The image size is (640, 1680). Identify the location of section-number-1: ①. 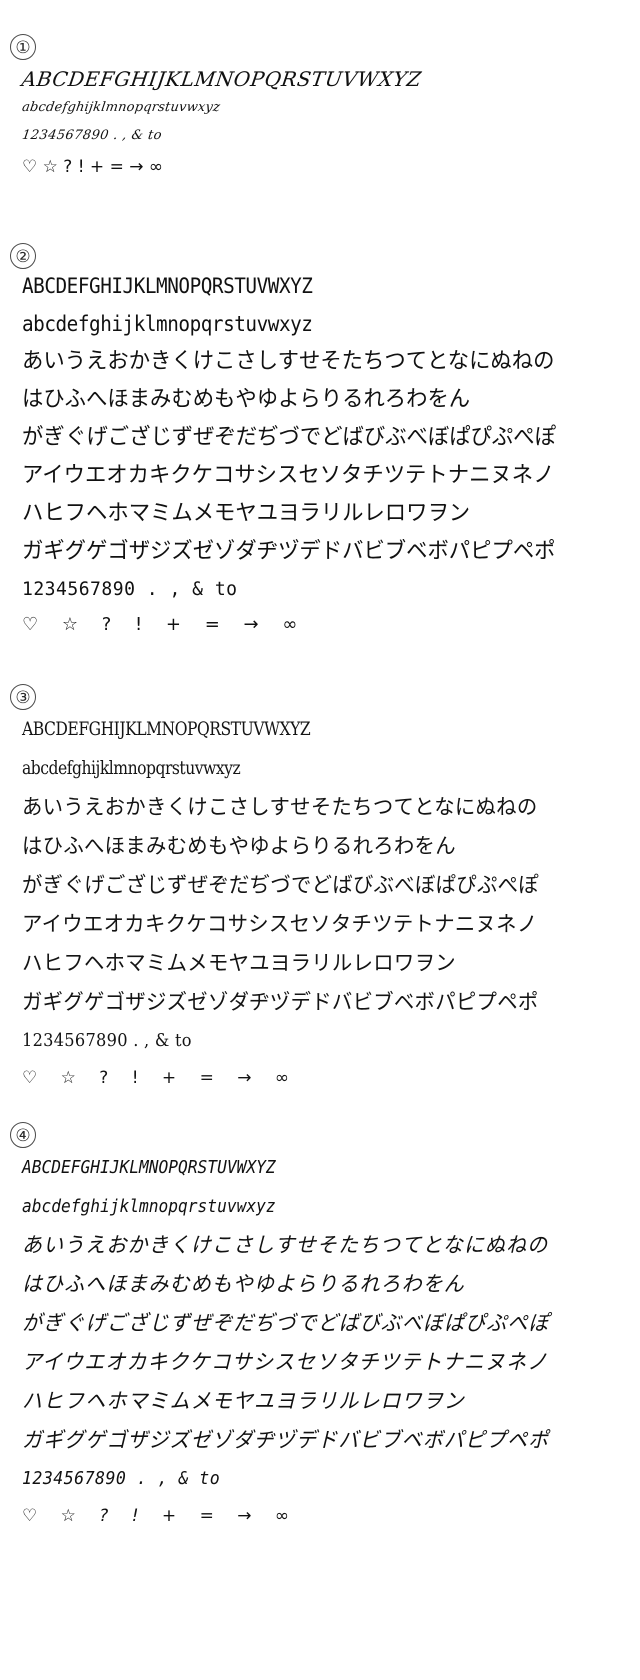
(23, 47).